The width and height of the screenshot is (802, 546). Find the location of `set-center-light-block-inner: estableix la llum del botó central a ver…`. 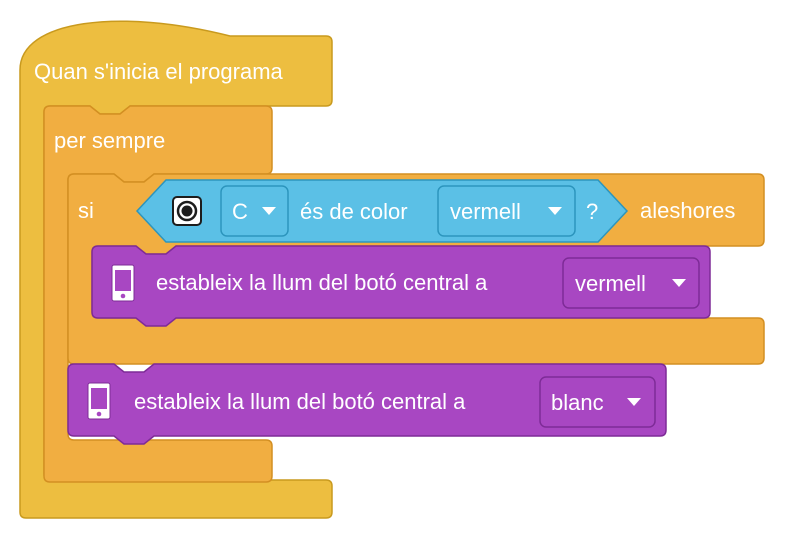

set-center-light-block-inner: estableix la llum del botó central a ver… is located at coordinates (401, 286).